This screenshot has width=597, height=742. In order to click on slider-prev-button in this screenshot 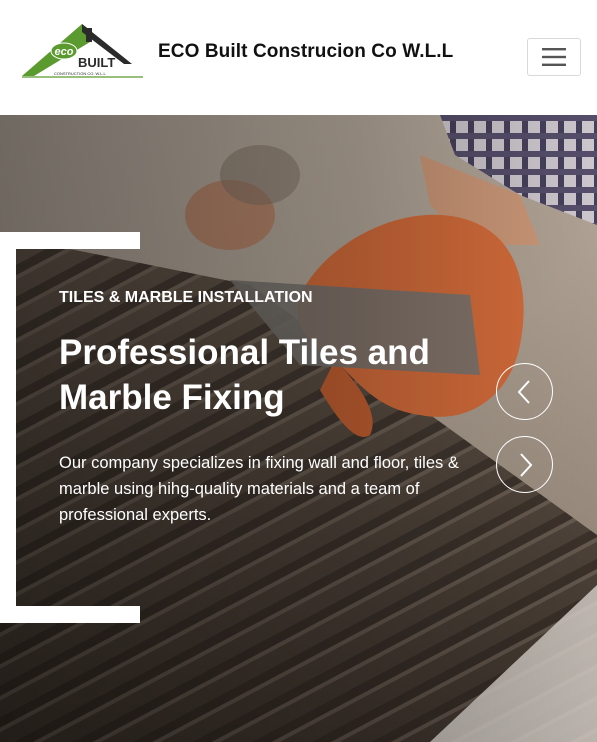, I will do `click(524, 391)`.